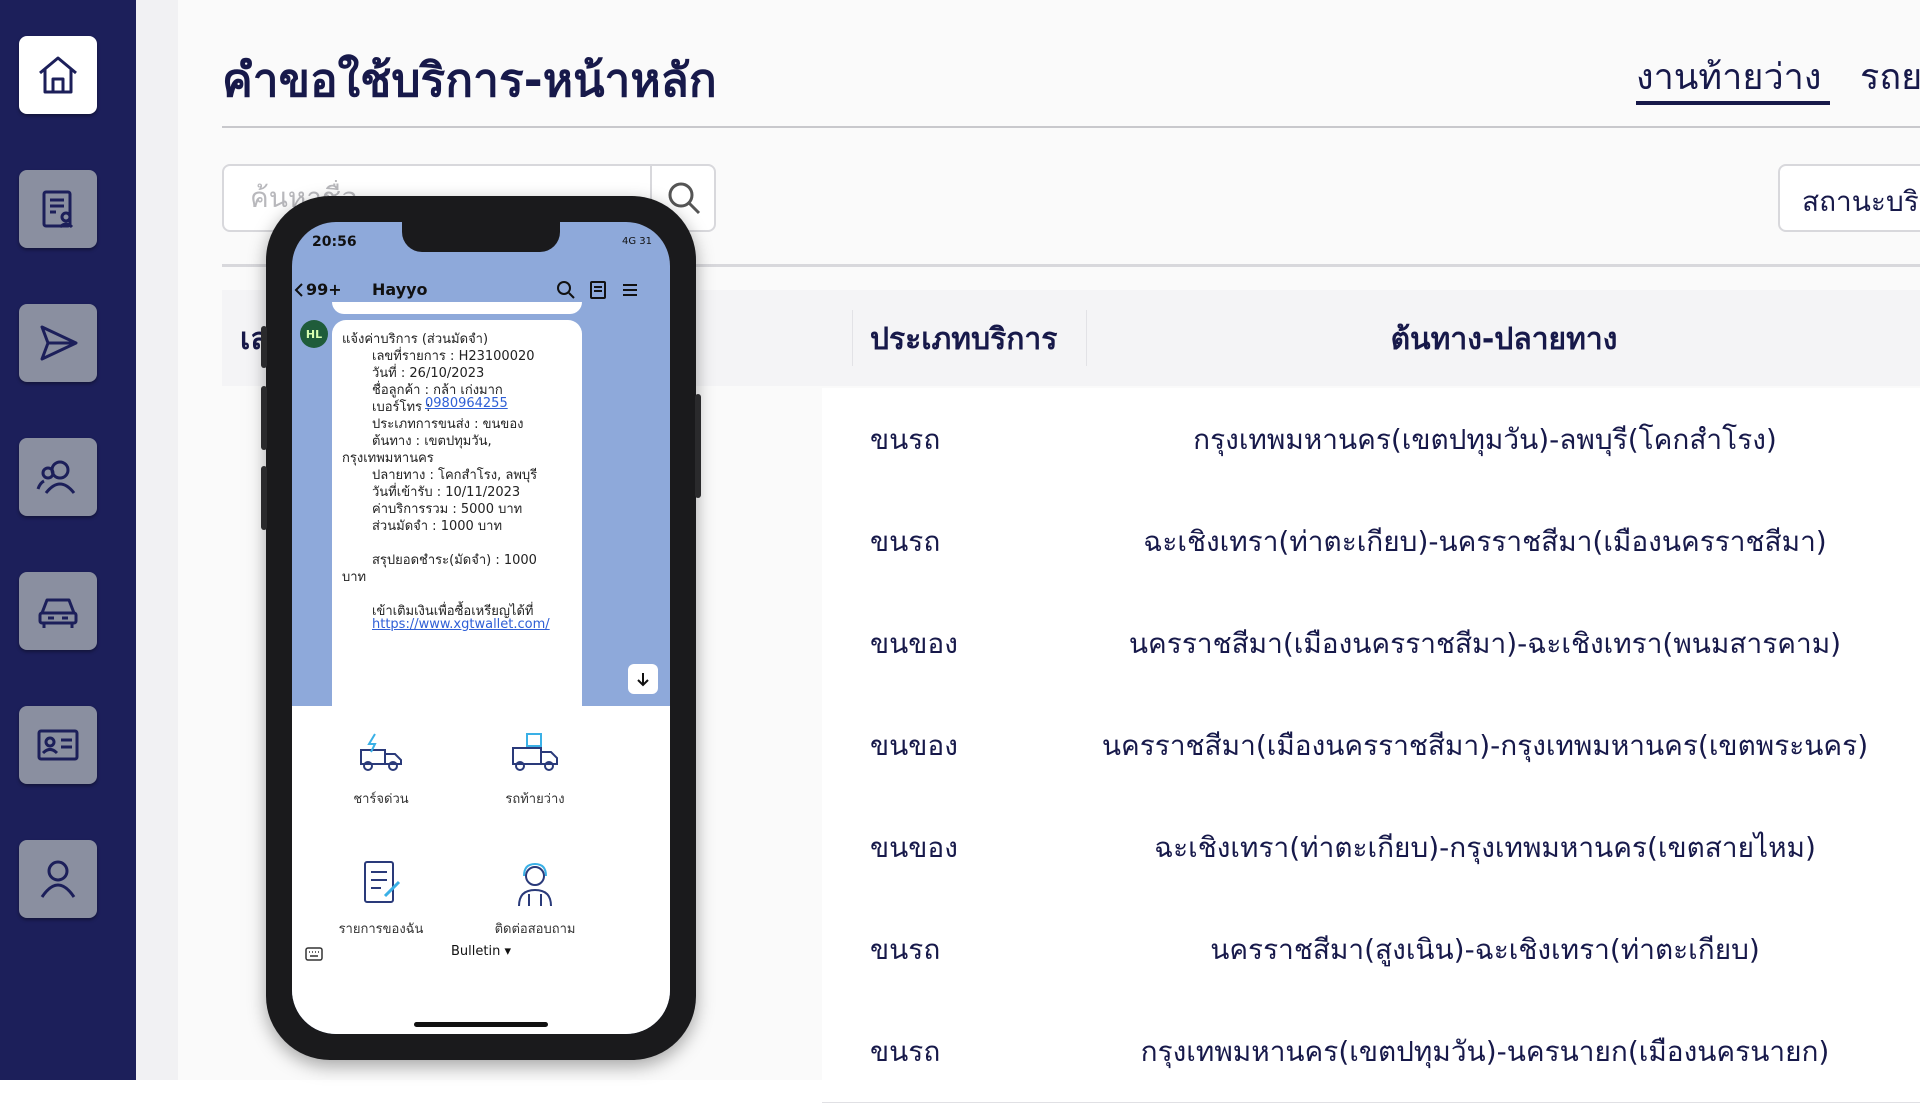 This screenshot has width=1920, height=1103. I want to click on sidebar, so click(68, 540).